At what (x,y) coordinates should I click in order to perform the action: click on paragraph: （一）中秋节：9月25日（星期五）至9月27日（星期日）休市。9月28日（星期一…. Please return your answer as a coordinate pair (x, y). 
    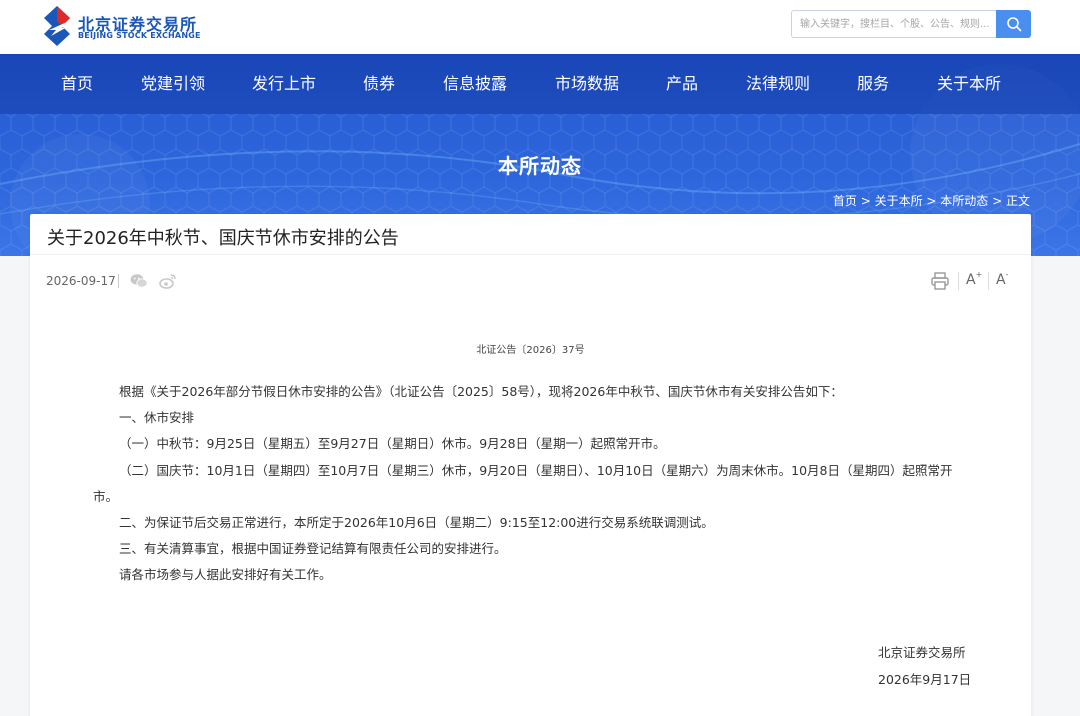
    Looking at the image, I should click on (392, 443).